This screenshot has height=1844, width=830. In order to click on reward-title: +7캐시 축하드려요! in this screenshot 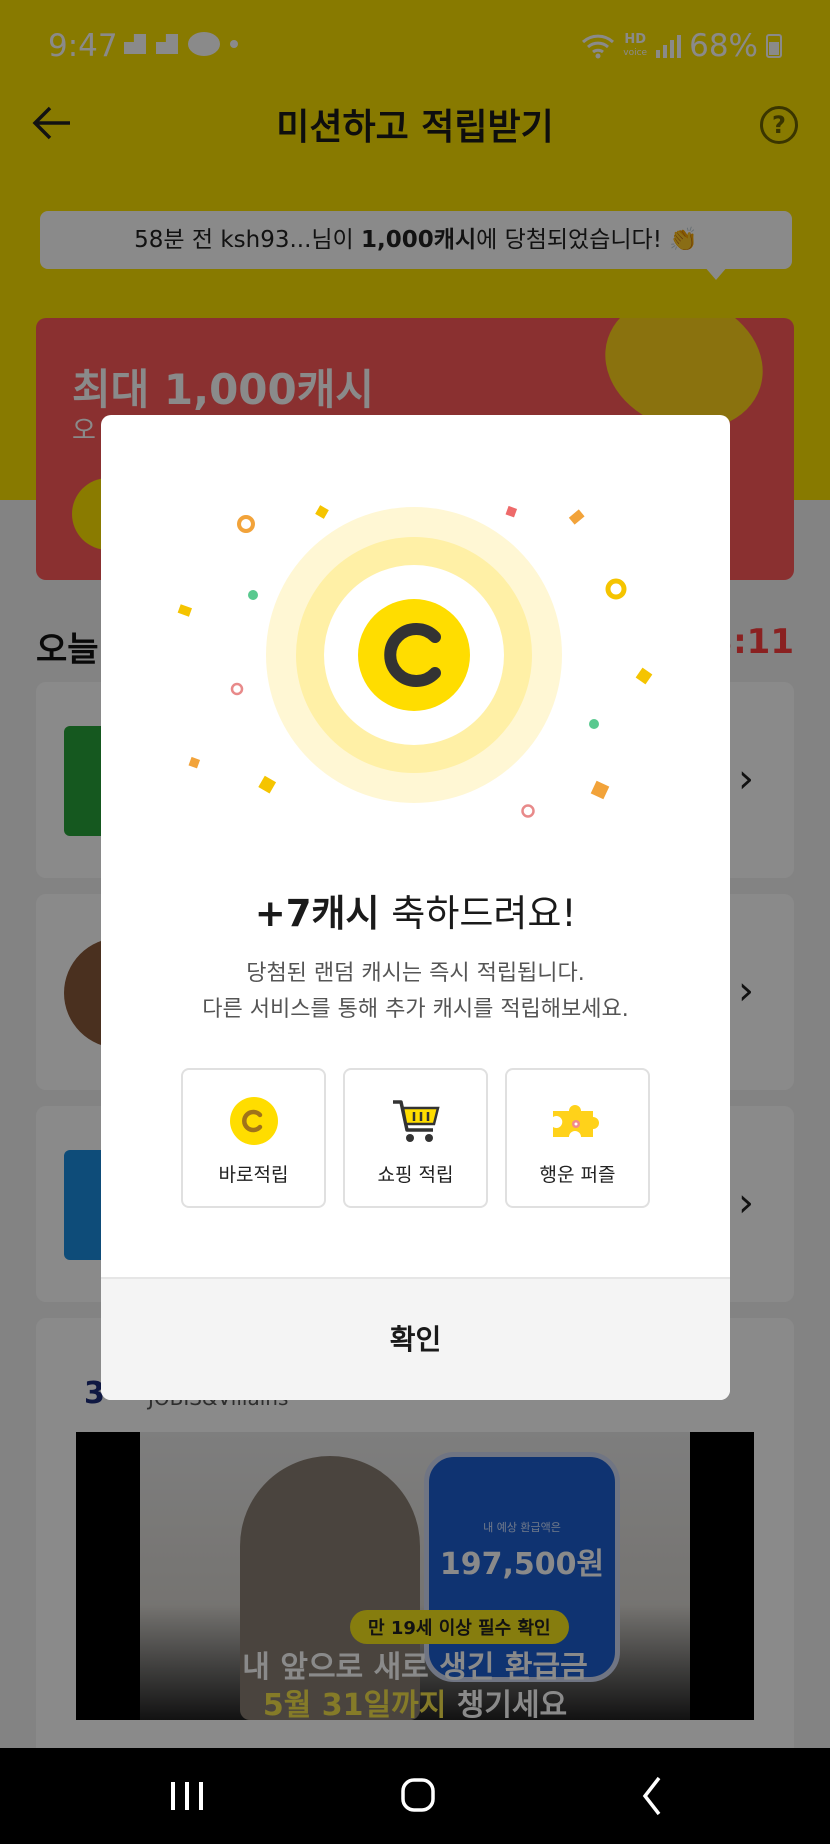, I will do `click(415, 910)`.